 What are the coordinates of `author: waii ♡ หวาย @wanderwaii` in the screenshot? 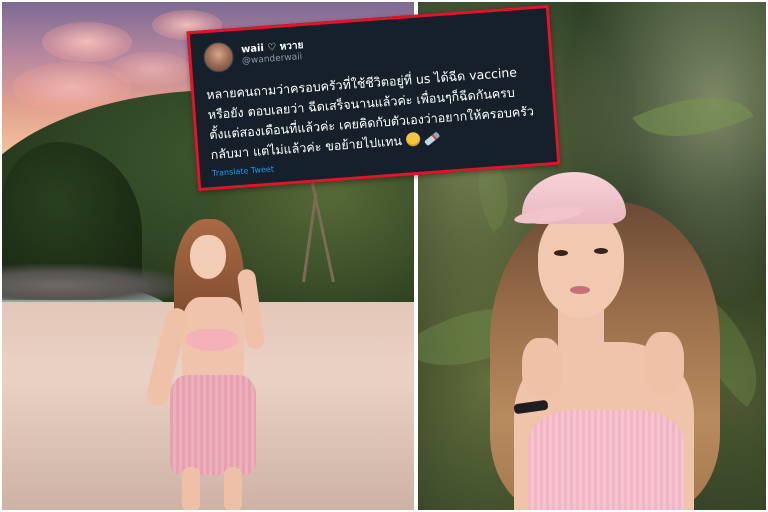 It's located at (273, 53).